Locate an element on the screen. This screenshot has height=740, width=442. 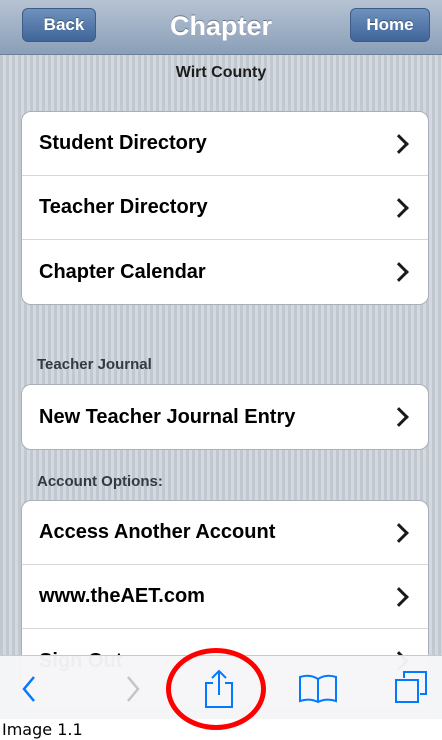
tabs-button is located at coordinates (411, 687).